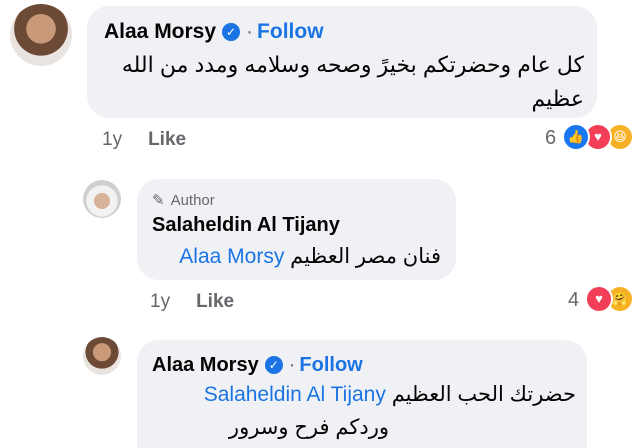  Describe the element at coordinates (231, 256) in the screenshot. I see `mention-link: Alaa Morsy` at that location.